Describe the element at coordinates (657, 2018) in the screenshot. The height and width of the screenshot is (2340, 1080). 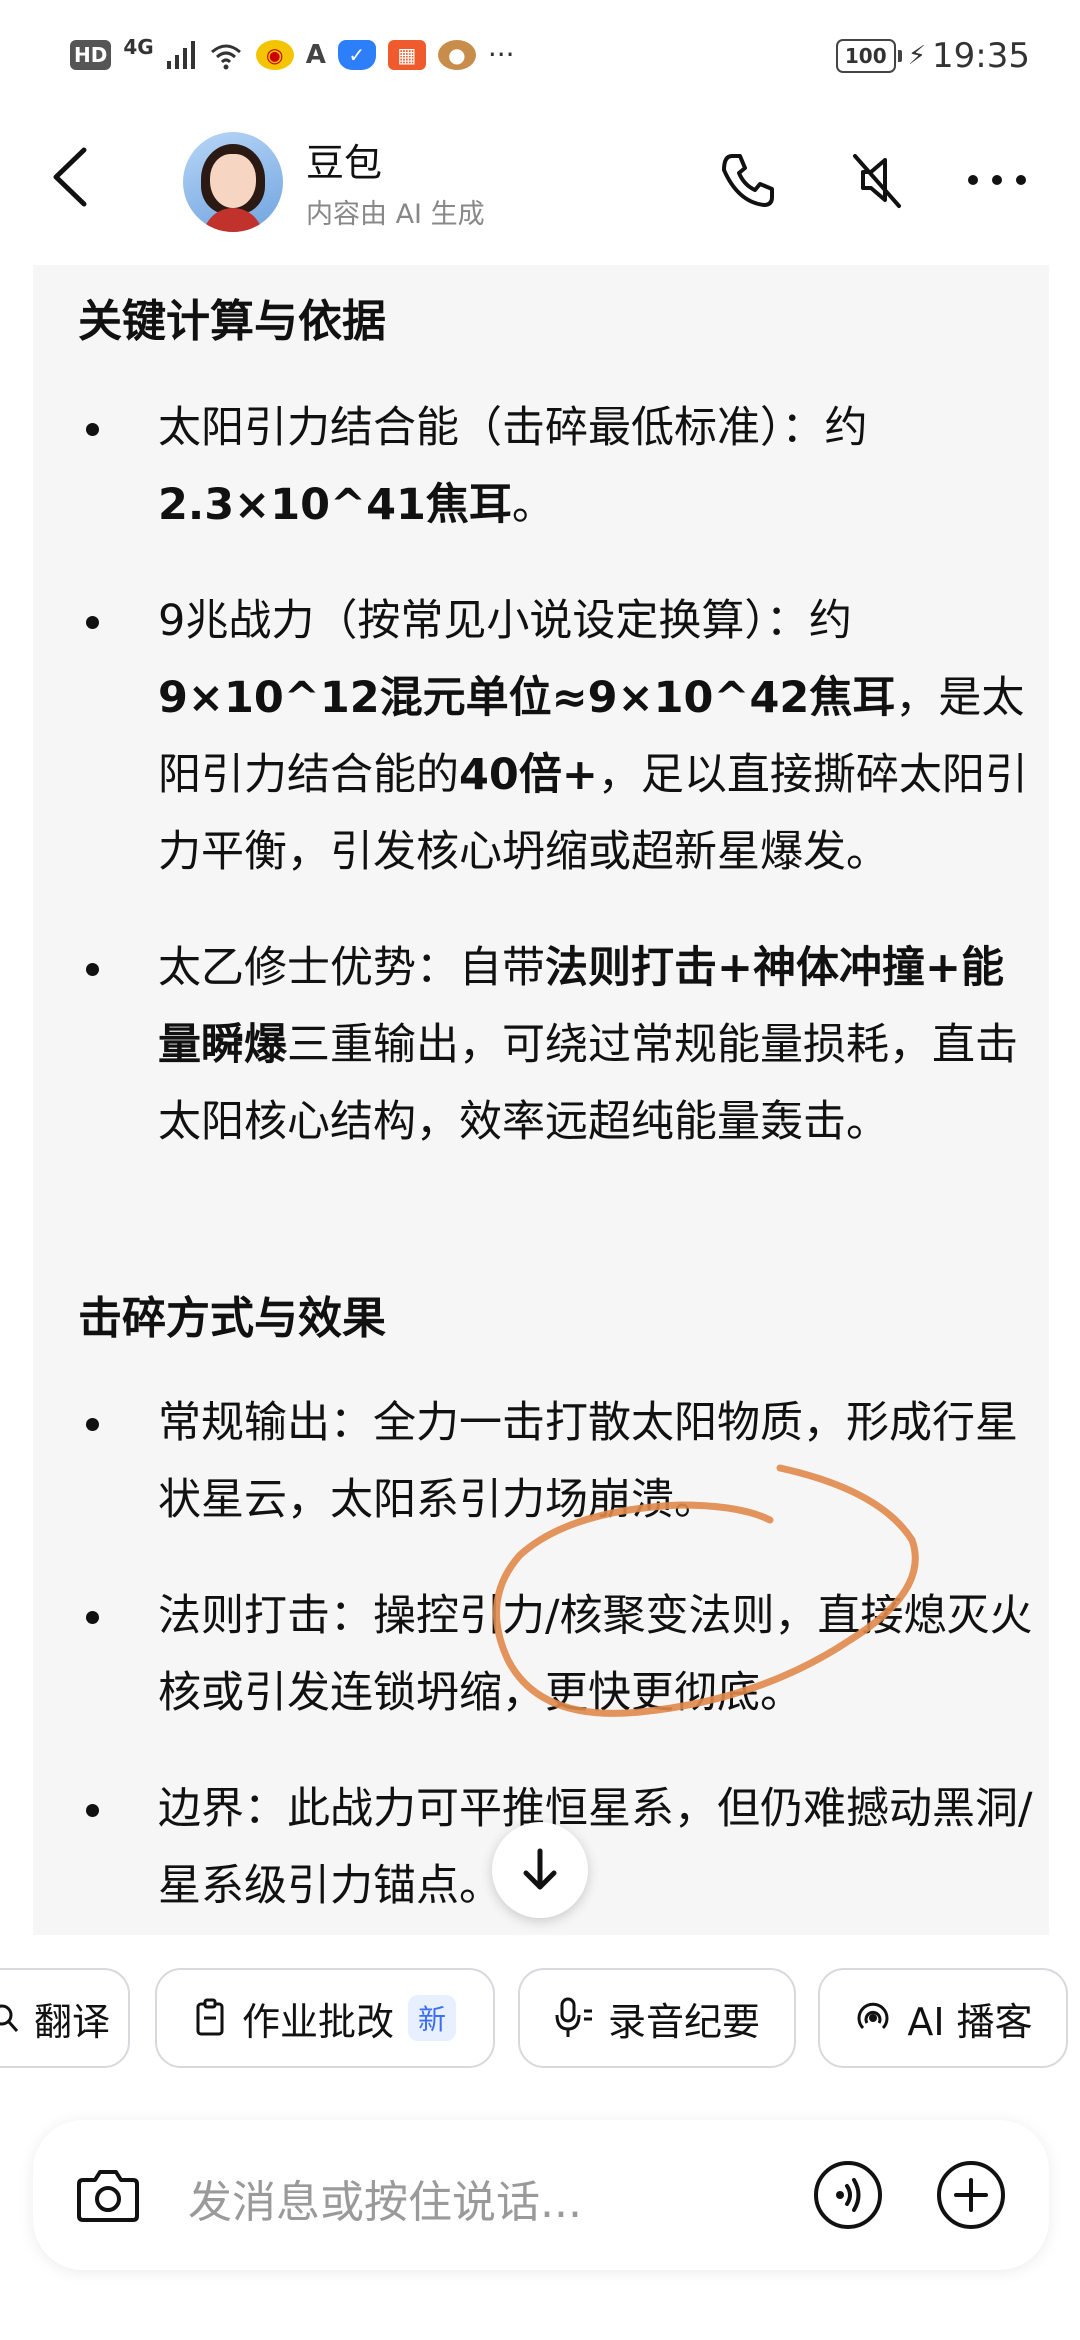
I see `recording-chip: 录音纪要` at that location.